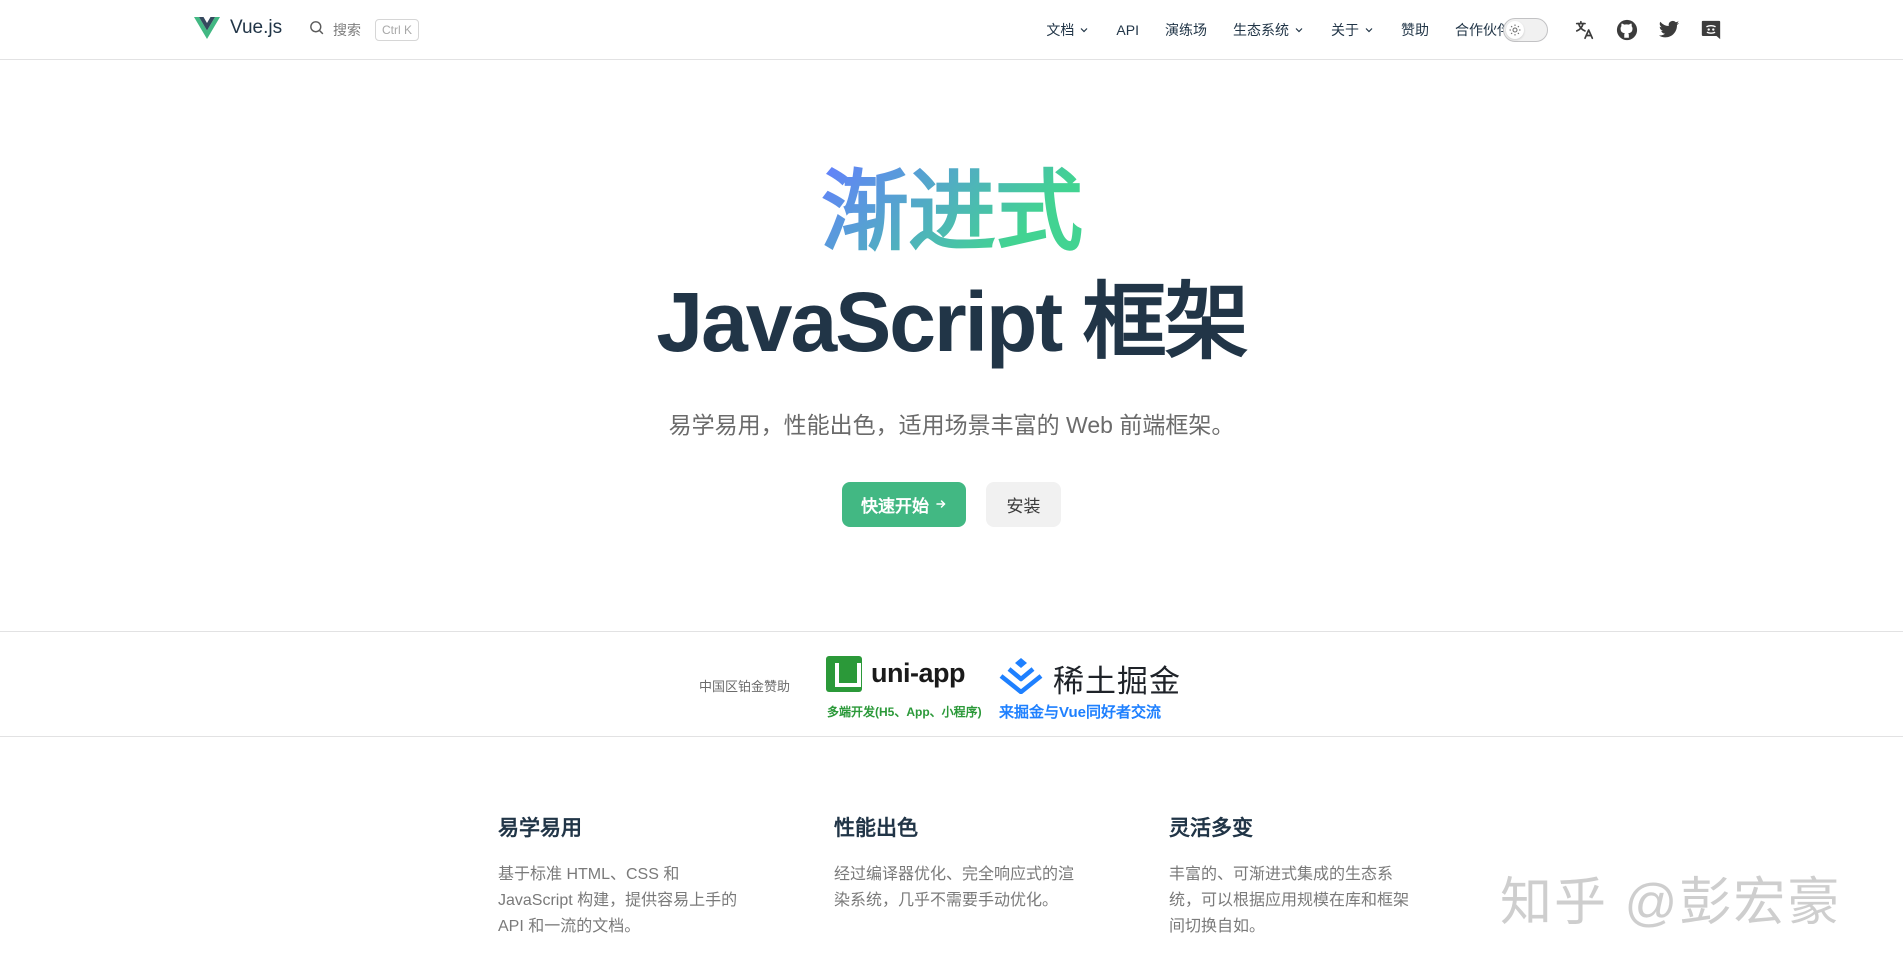 This screenshot has height=968, width=1903. What do you see at coordinates (1627, 30) in the screenshot?
I see `github-icon` at bounding box center [1627, 30].